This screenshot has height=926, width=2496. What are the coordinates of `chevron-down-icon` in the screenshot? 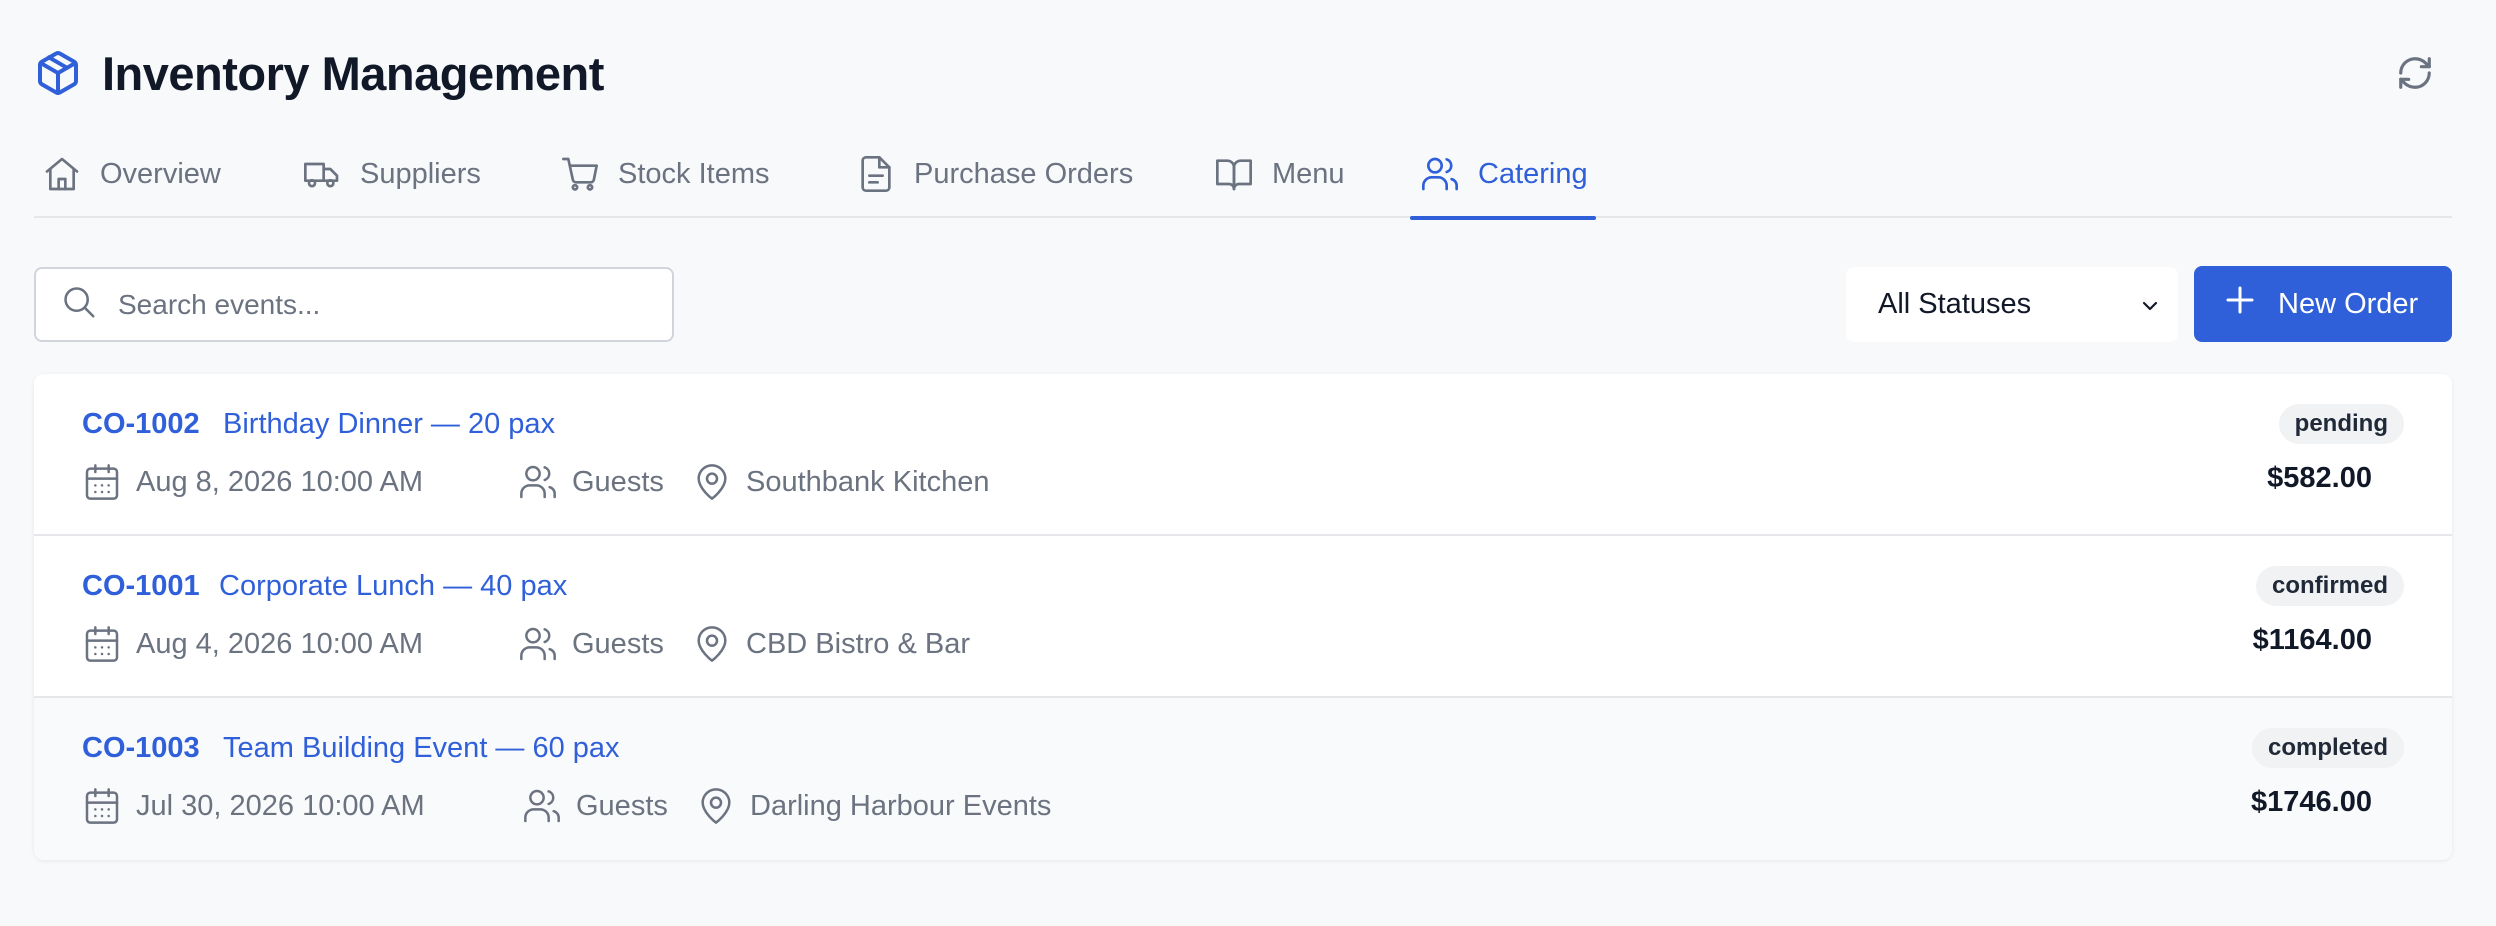 It's located at (2150, 305).